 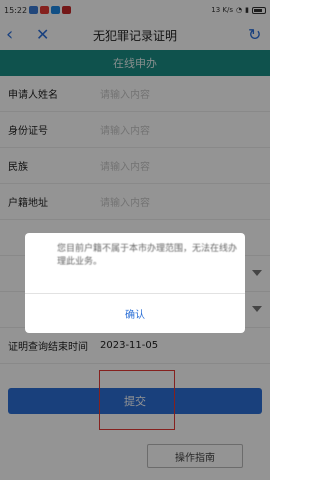 What do you see at coordinates (135, 313) in the screenshot?
I see `confirm-button: 确认` at bounding box center [135, 313].